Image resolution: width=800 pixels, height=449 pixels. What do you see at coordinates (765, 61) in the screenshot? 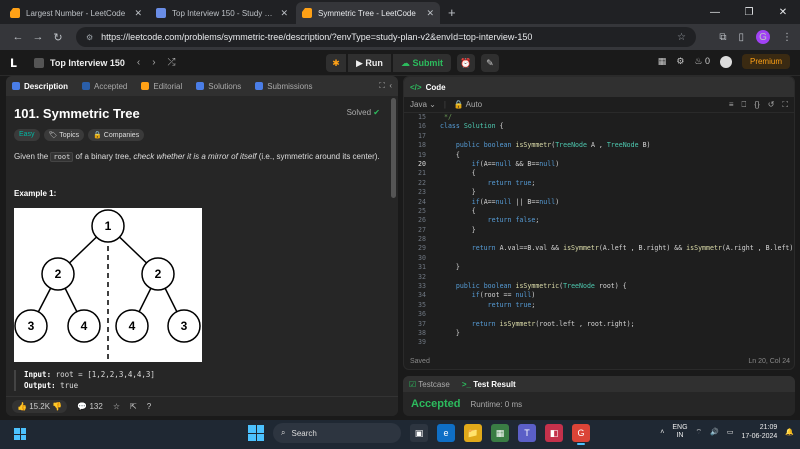
I see `premium-button: Premium` at bounding box center [765, 61].